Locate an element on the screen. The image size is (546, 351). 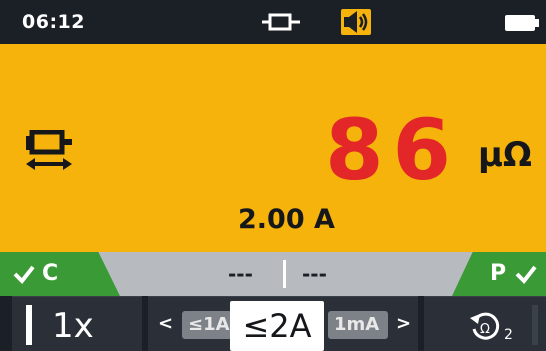
continuity-status-label: C is located at coordinates (50, 273).